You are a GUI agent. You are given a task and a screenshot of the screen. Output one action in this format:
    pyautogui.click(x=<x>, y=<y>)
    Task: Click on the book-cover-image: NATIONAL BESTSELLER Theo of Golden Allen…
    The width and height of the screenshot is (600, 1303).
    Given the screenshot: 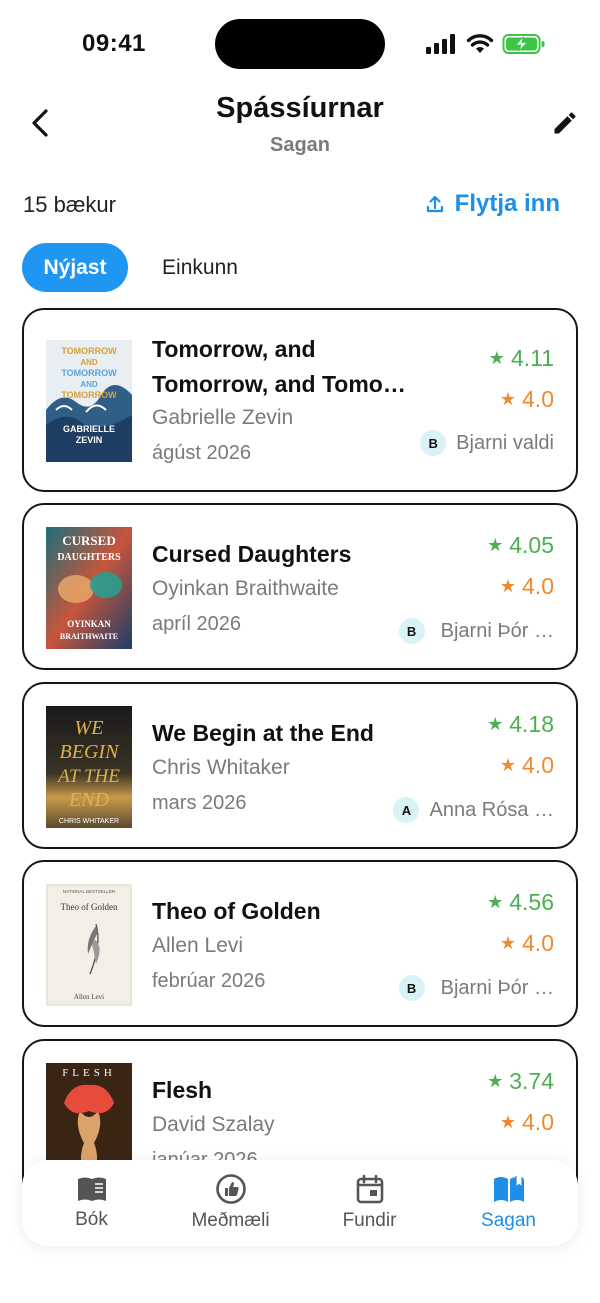 What is the action you would take?
    pyautogui.click(x=89, y=945)
    